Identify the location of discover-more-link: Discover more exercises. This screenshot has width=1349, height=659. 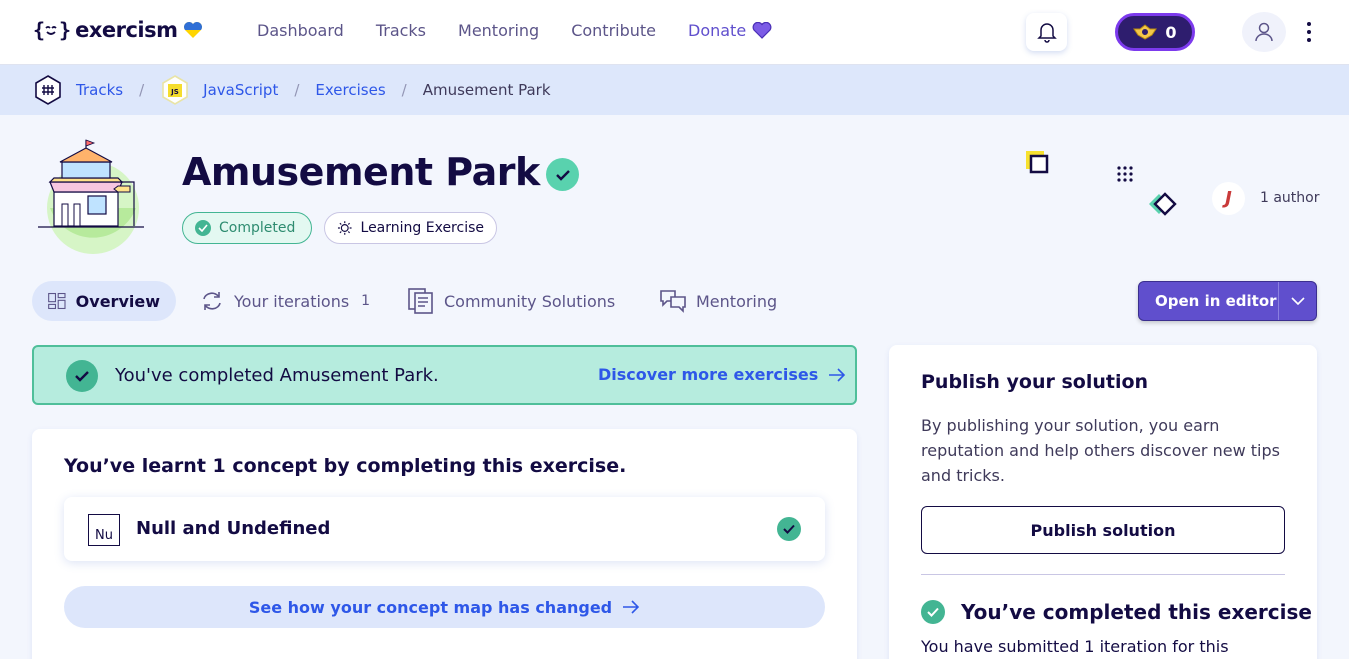
(722, 374).